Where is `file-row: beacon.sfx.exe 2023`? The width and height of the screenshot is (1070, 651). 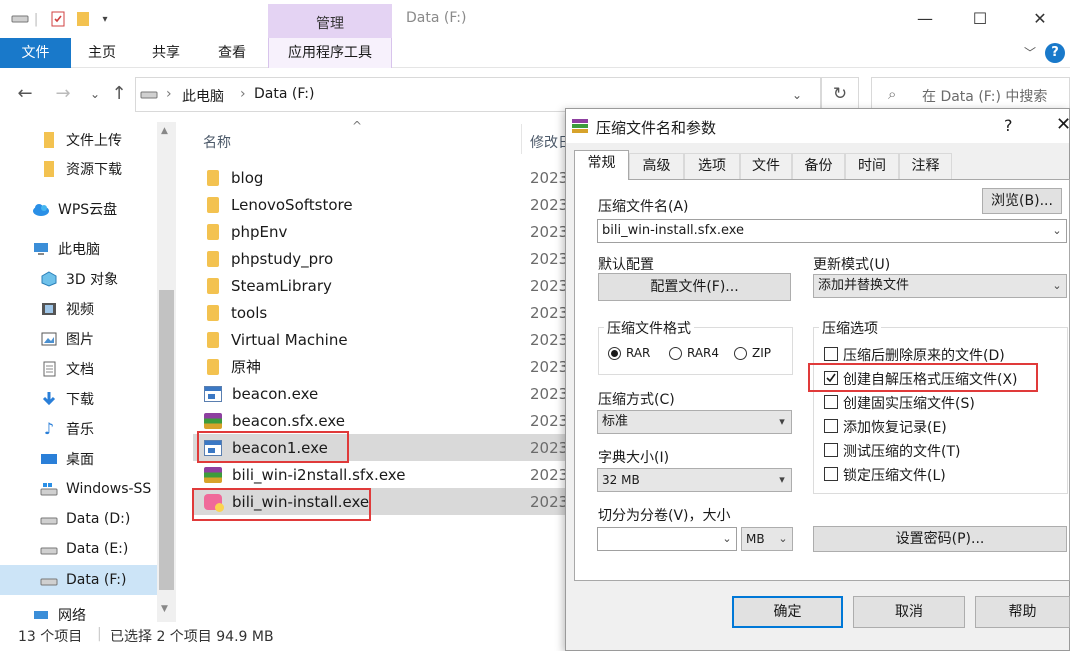 file-row: beacon.sfx.exe 2023 is located at coordinates (381, 420).